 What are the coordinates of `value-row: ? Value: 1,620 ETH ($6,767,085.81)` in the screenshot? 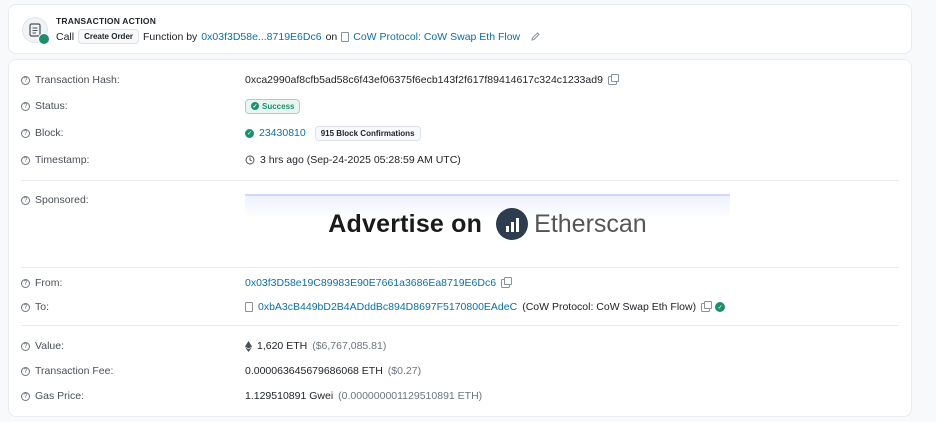 It's located at (460, 346).